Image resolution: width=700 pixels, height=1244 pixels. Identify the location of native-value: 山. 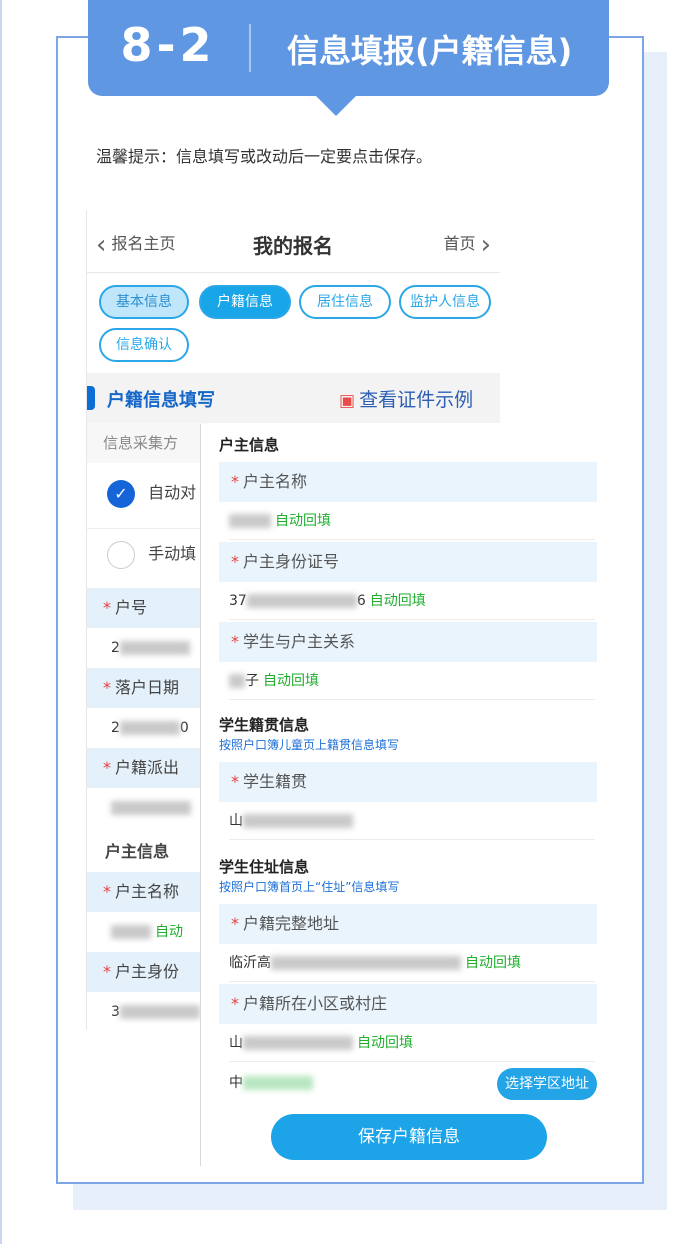
(412, 821).